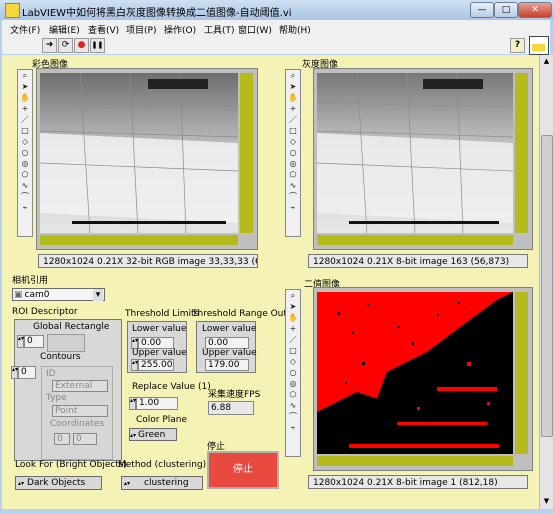 This screenshot has height=514, width=554. What do you see at coordinates (521, 153) in the screenshot?
I see `gray-image-vscroll` at bounding box center [521, 153].